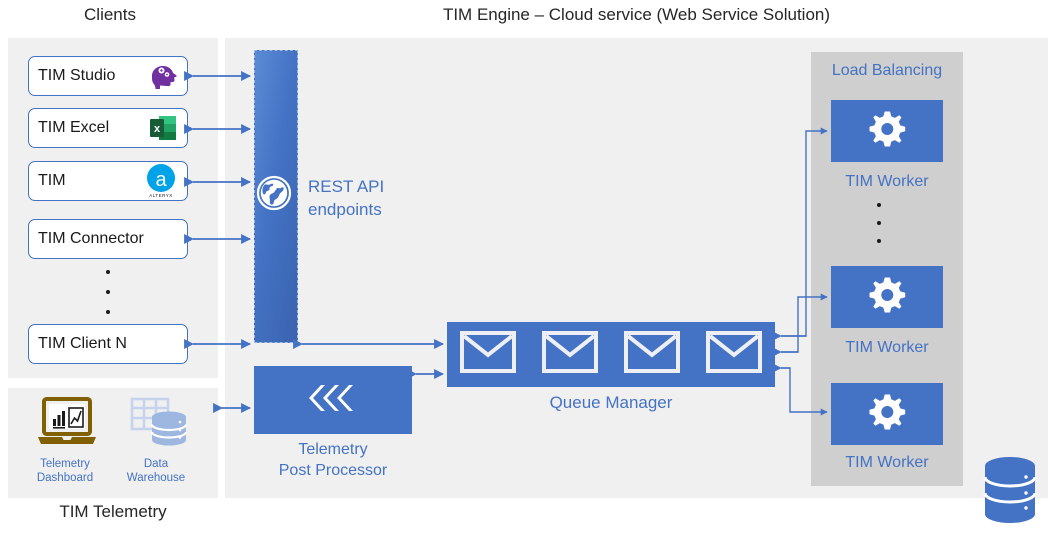 This screenshot has height=538, width=1048. Describe the element at coordinates (65, 464) in the screenshot. I see `telemetry-dashboard-line1: Telemetry` at that location.